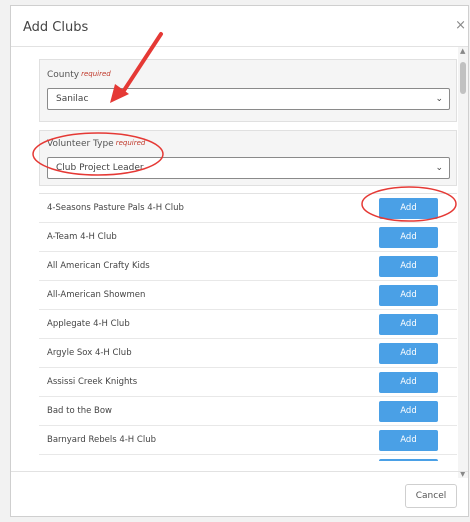 Image resolution: width=470 pixels, height=522 pixels. I want to click on club-row: Barnyard Rebels 4-H Club Add, so click(248, 440).